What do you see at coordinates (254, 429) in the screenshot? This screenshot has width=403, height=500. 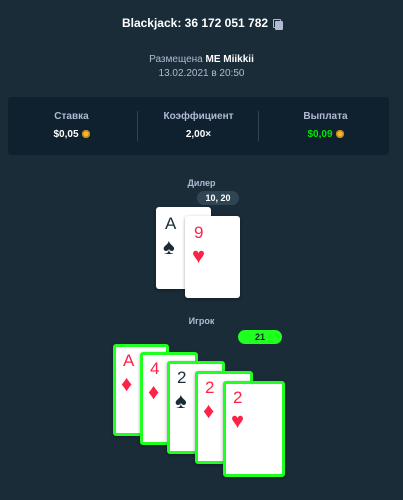 I see `player-card-5: 2 ♥` at bounding box center [254, 429].